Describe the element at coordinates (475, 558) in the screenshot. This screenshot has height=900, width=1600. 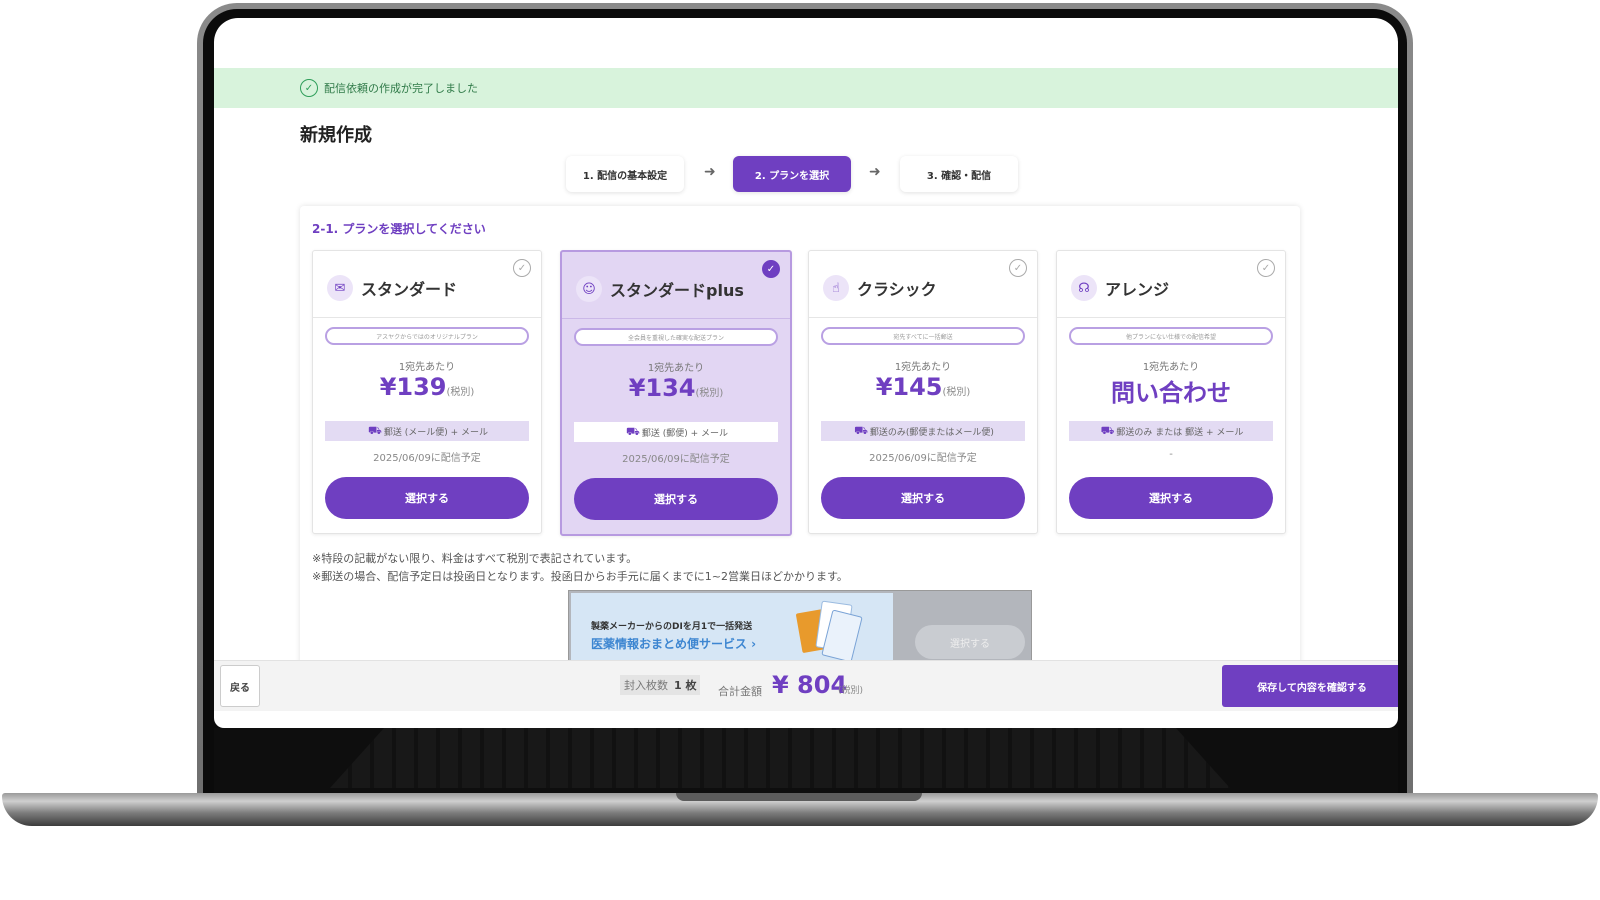
I see `tax-note: ※特段の記載がない限り、料金はすべて税別で表記されています。` at that location.